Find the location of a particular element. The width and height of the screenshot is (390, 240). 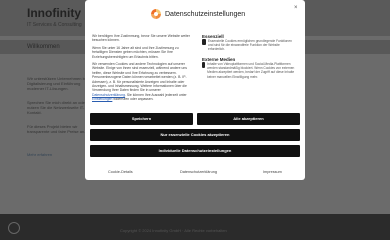

privacy-policy-footer-link: Datenschutzerklärung is located at coordinates (198, 172).